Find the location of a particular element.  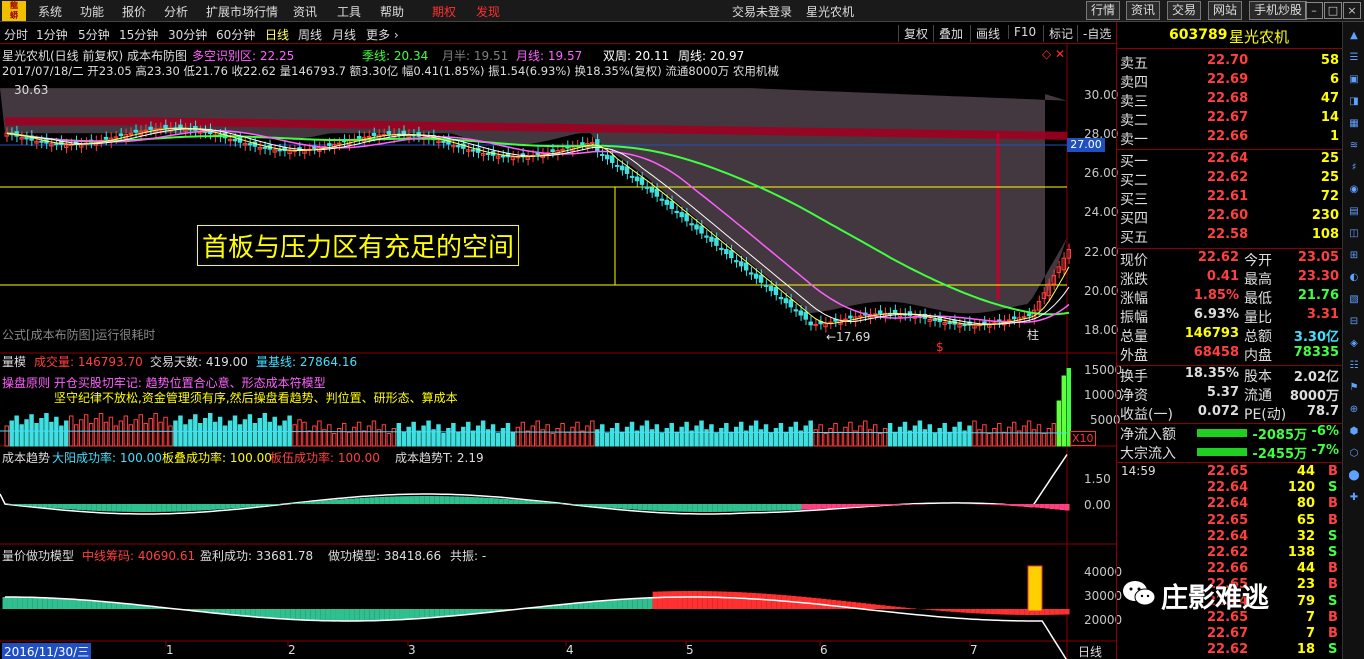

period-15min: 15分钟 is located at coordinates (138, 34).